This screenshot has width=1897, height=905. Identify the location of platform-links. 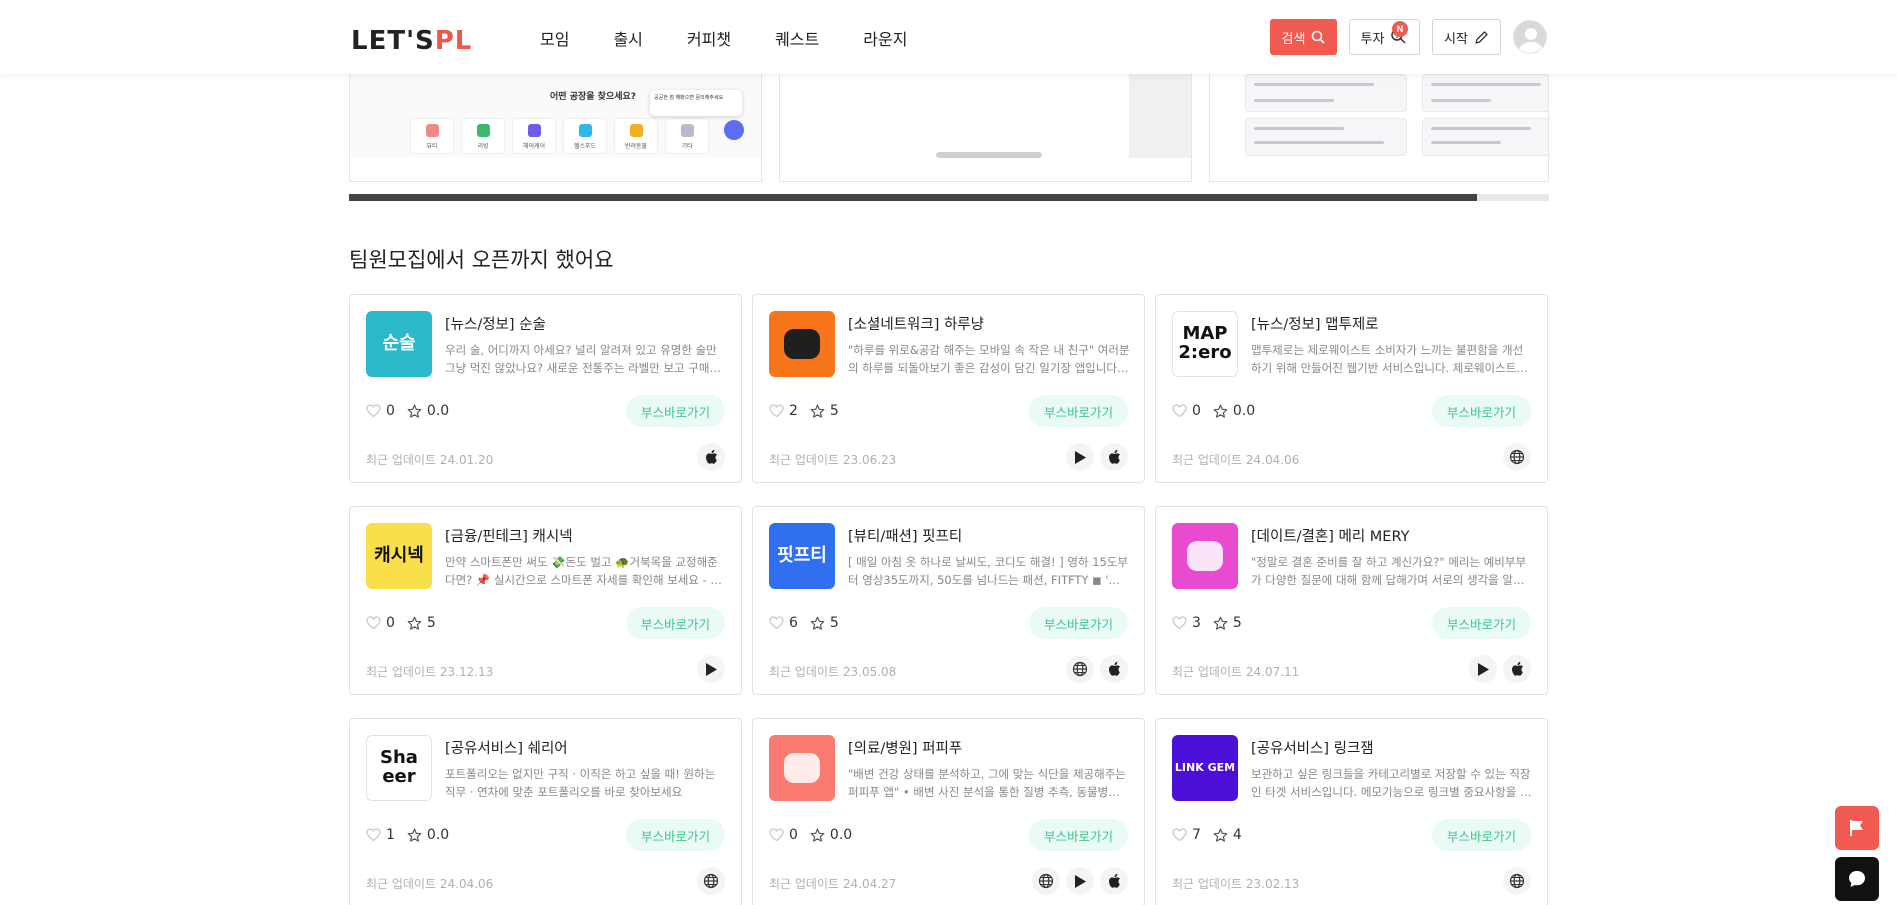
(1080, 881).